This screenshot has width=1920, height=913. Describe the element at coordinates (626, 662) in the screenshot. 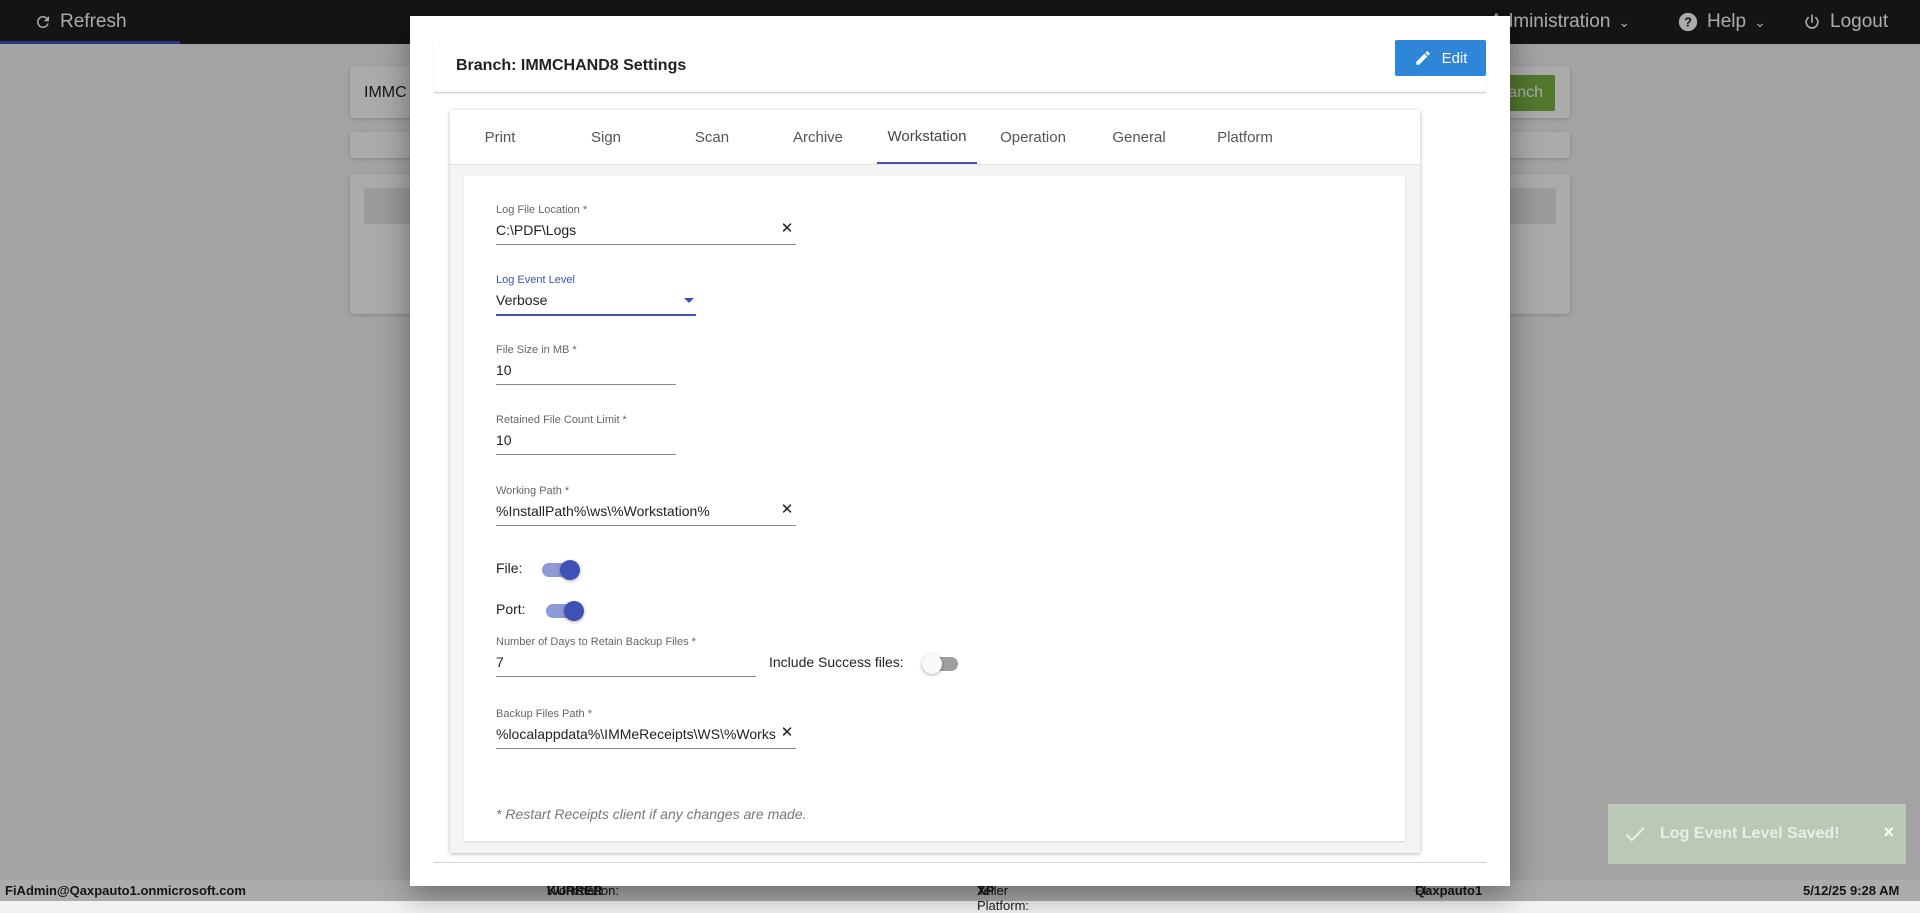

I see `retain-days-input` at that location.